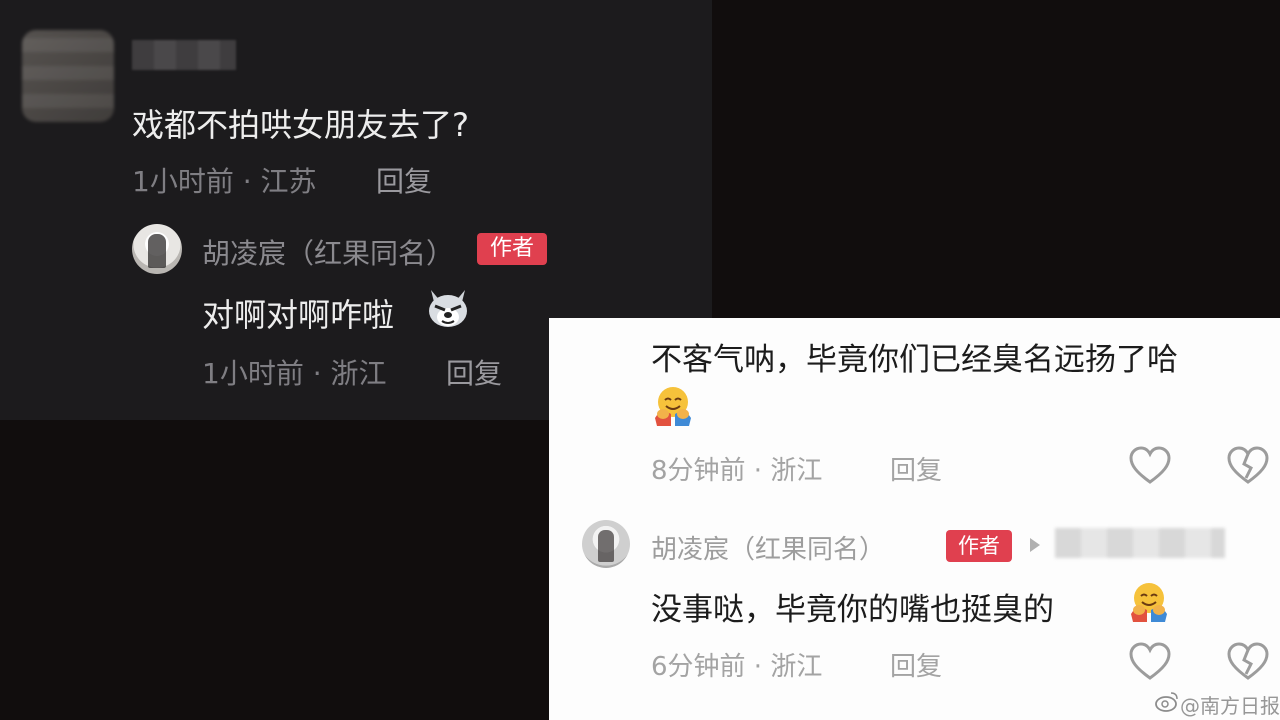 Image resolution: width=1280 pixels, height=720 pixels. I want to click on comment-reply-button: 回复, so click(404, 180).